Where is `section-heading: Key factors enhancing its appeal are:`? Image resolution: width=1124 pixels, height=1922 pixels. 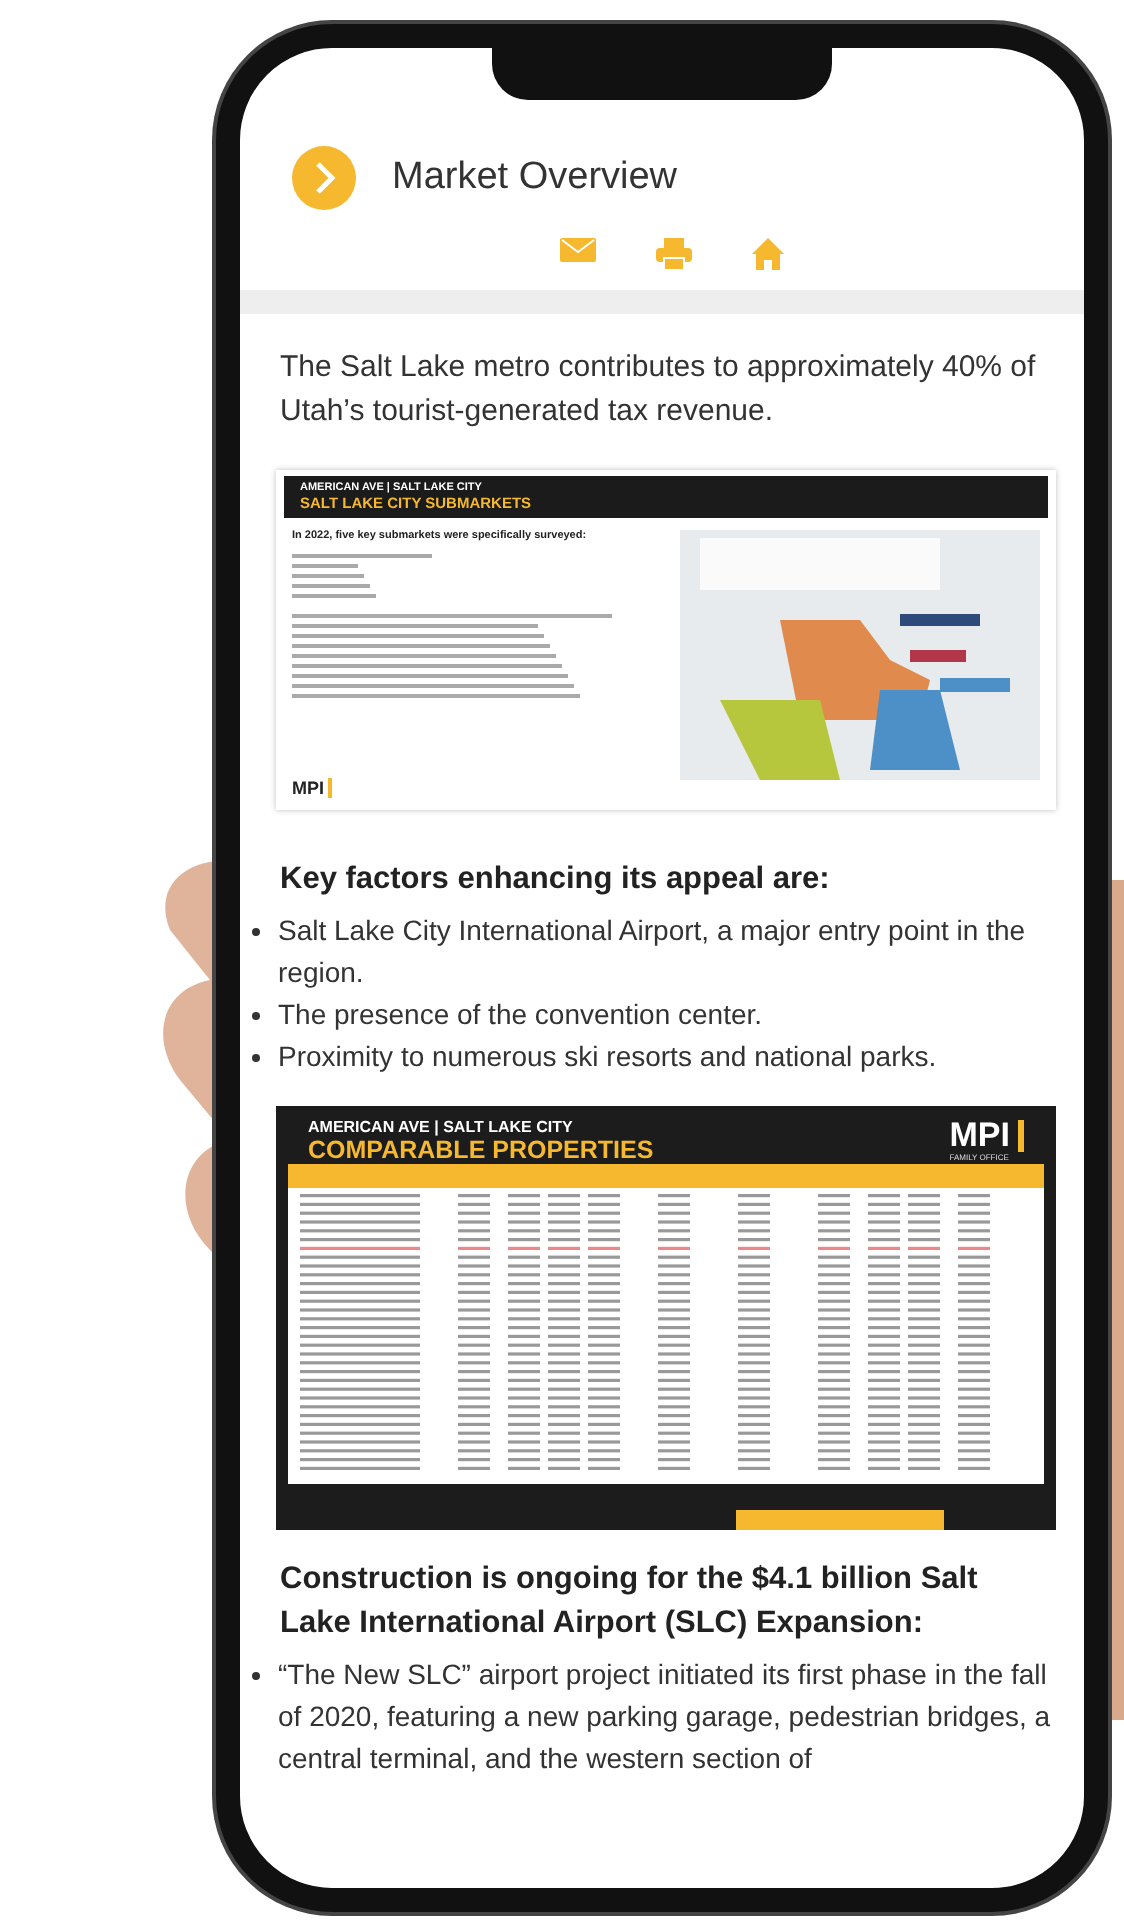 section-heading: Key factors enhancing its appeal are: is located at coordinates (556, 880).